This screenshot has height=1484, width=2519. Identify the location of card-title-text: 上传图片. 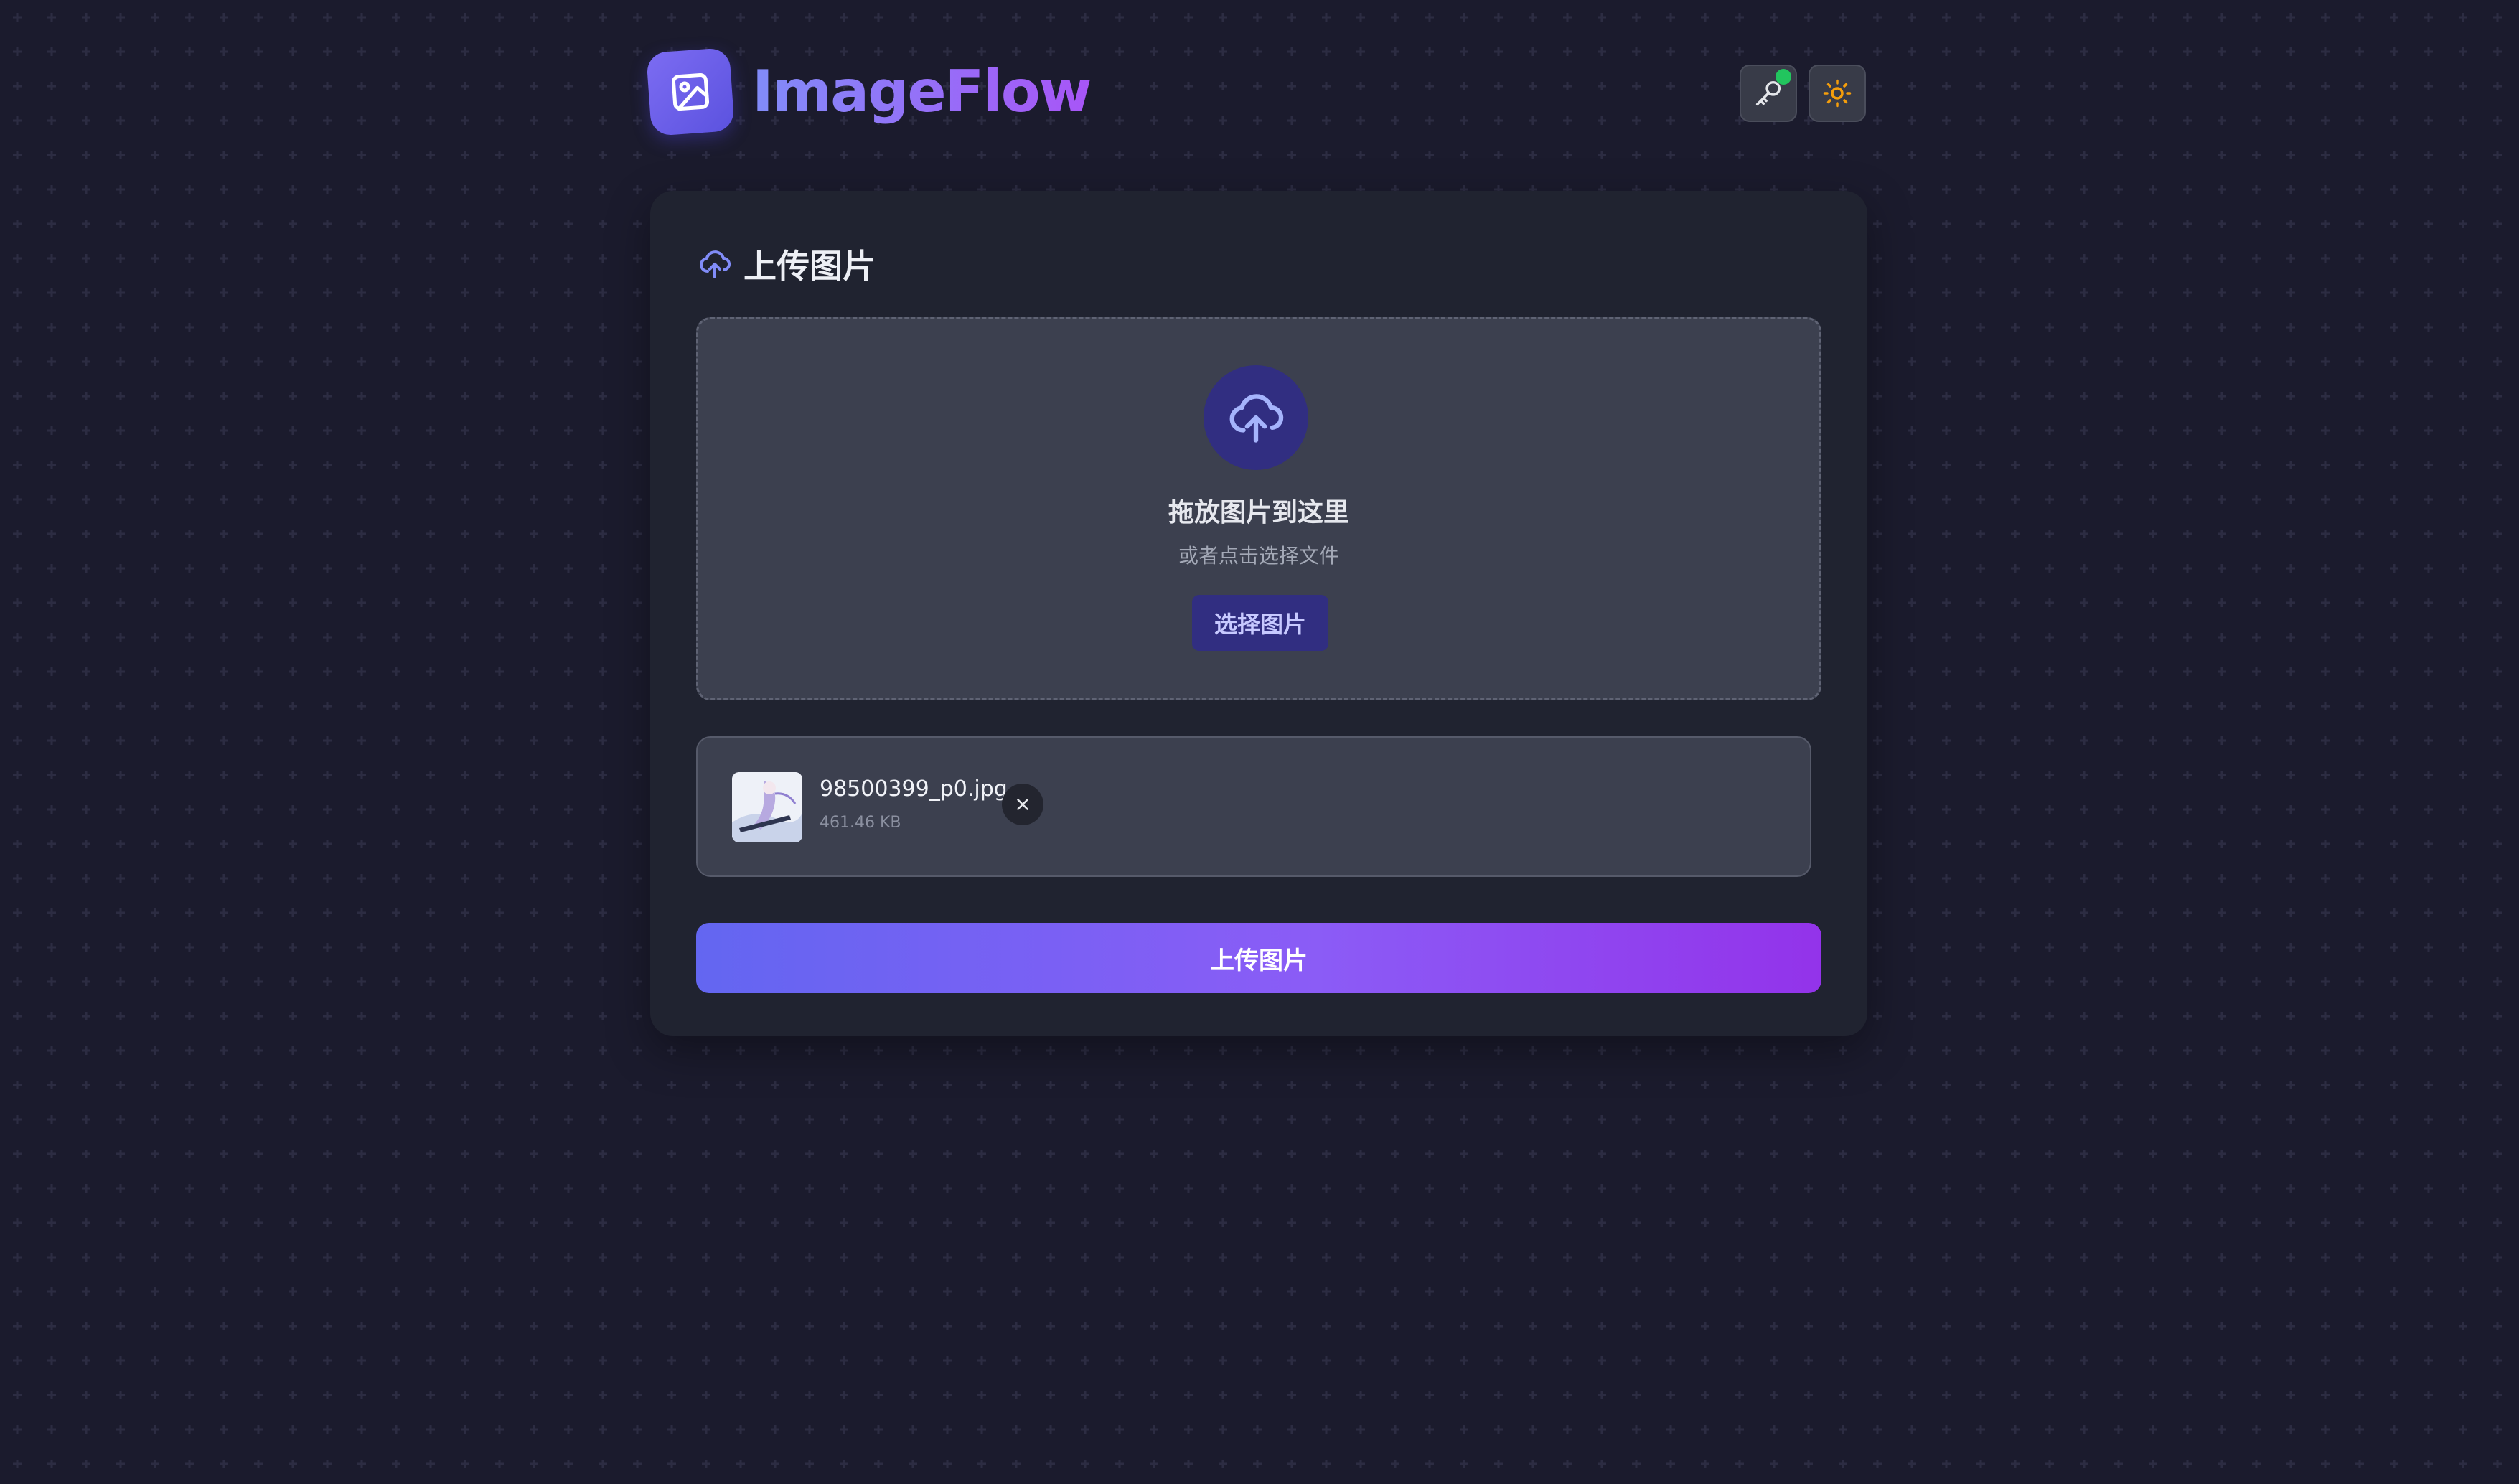
(809, 266).